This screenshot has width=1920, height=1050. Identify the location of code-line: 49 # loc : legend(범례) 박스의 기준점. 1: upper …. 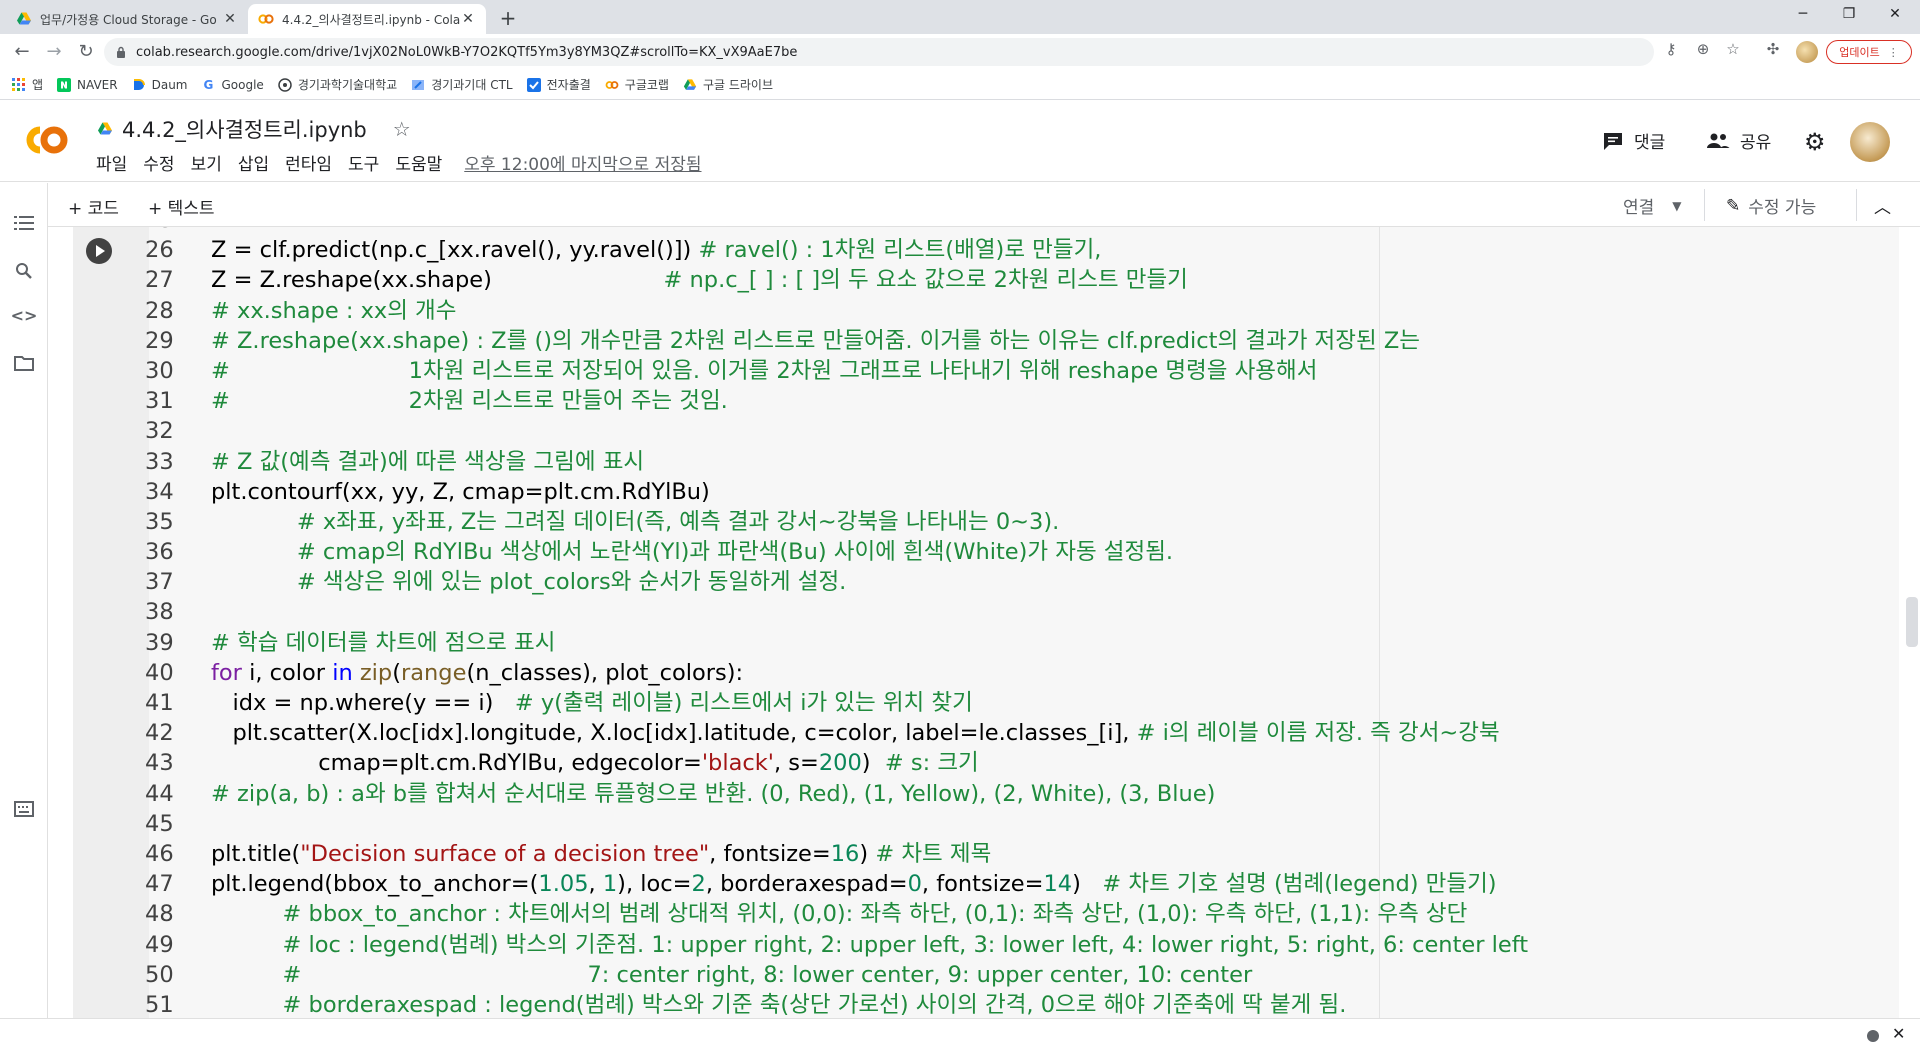
(969, 945).